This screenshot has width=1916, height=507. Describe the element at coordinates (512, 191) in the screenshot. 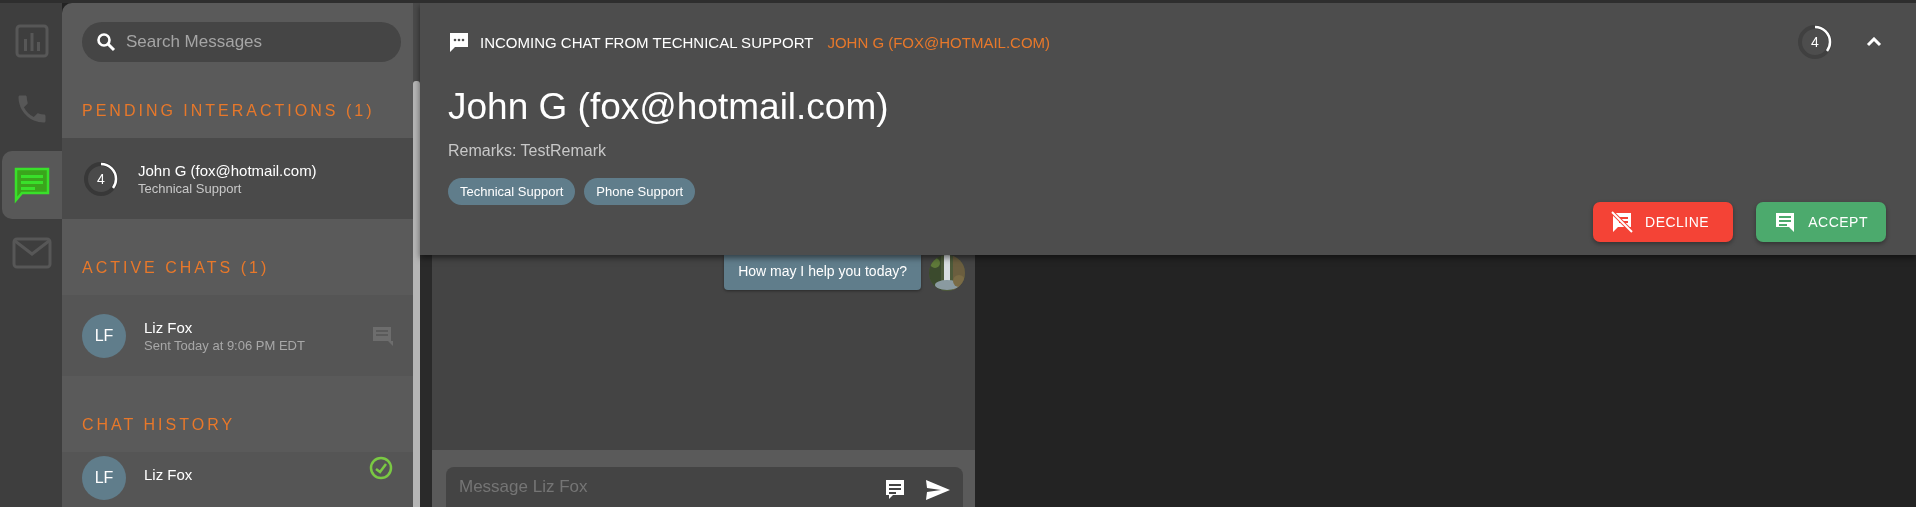

I see `skill-tag: Technical Support` at that location.